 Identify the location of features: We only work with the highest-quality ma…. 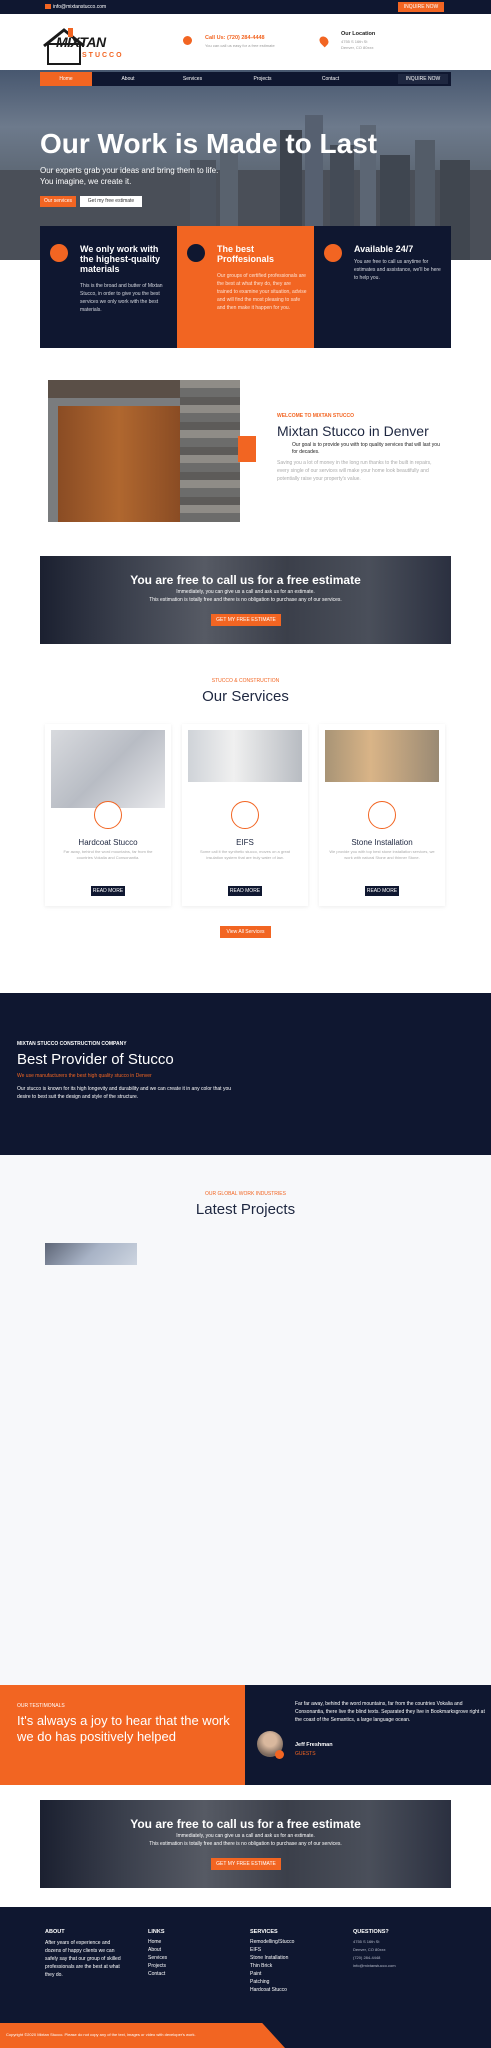
(245, 287).